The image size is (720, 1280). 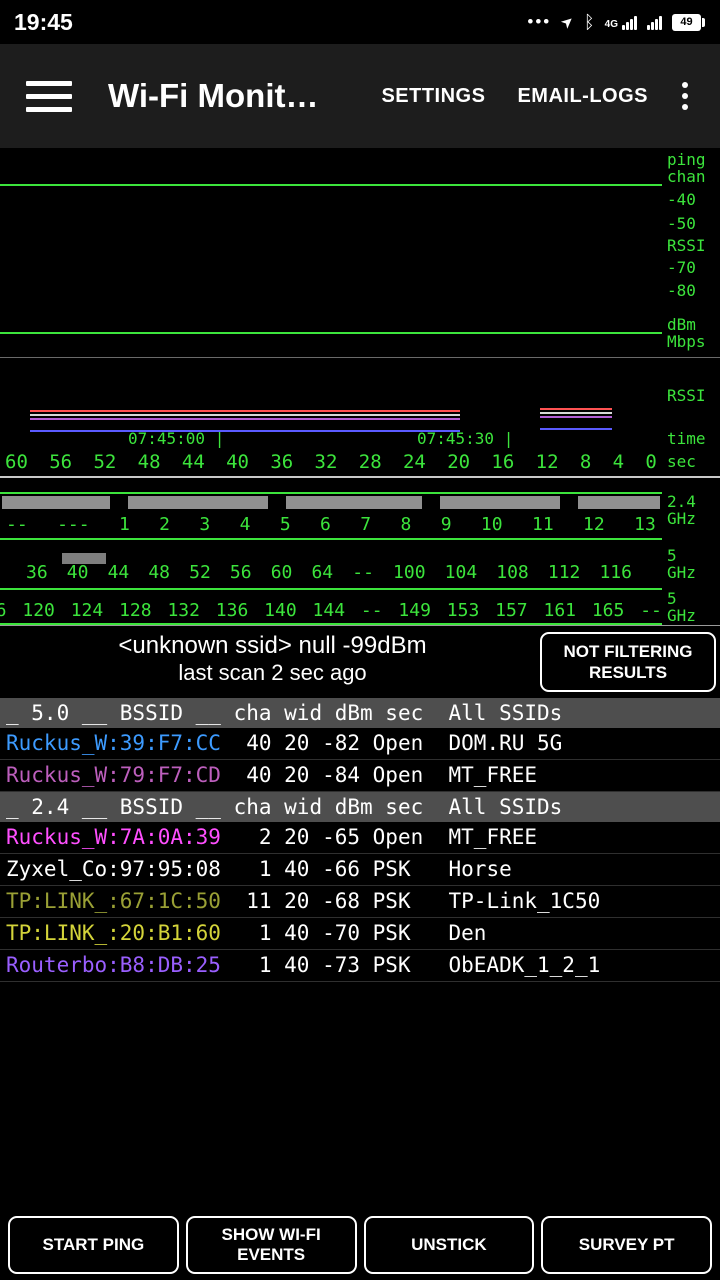 I want to click on time-axis-tick: 20, so click(x=459, y=462).